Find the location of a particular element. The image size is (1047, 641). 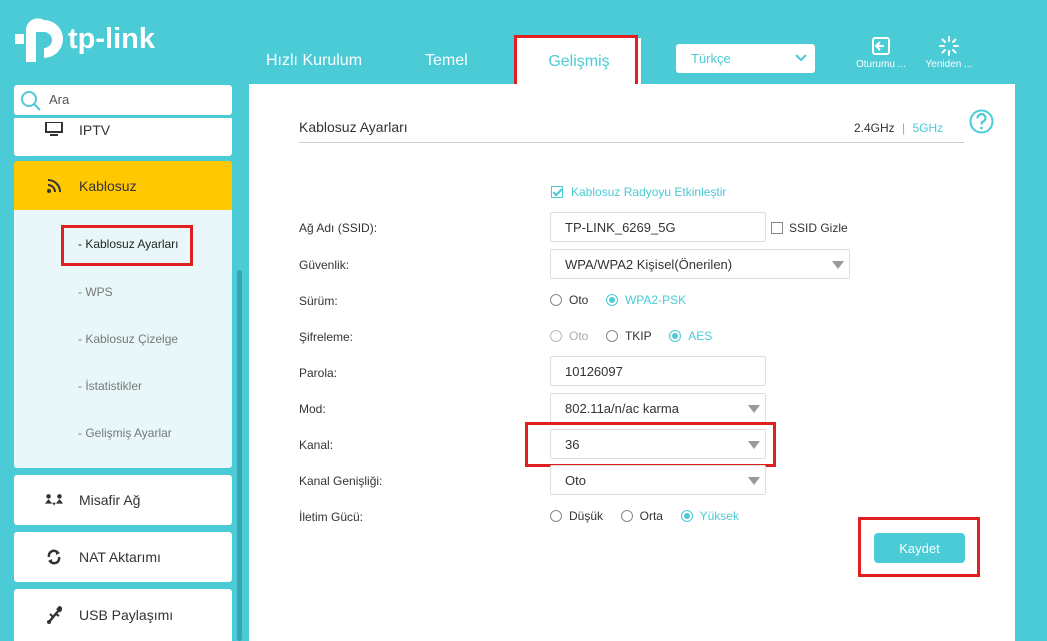

section-divider is located at coordinates (631, 142).